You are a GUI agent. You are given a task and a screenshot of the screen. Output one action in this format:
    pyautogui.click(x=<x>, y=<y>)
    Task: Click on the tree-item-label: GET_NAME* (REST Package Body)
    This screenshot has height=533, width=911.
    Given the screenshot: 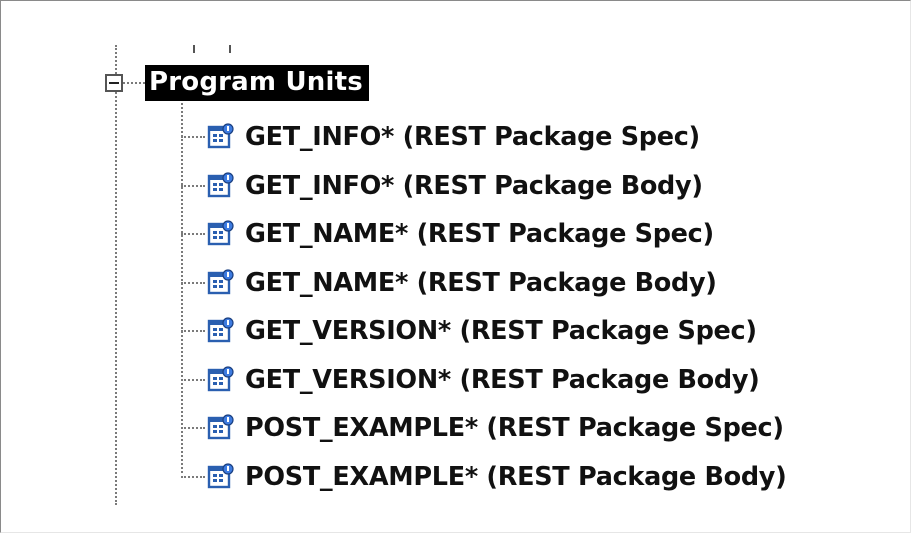 What is the action you would take?
    pyautogui.click(x=481, y=282)
    